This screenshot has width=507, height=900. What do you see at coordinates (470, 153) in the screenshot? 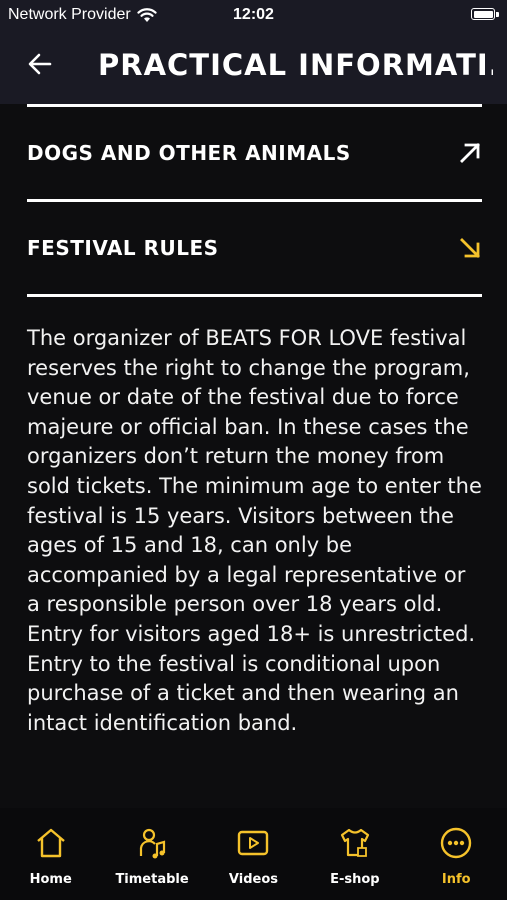
I see `arrow-up-right-icon` at bounding box center [470, 153].